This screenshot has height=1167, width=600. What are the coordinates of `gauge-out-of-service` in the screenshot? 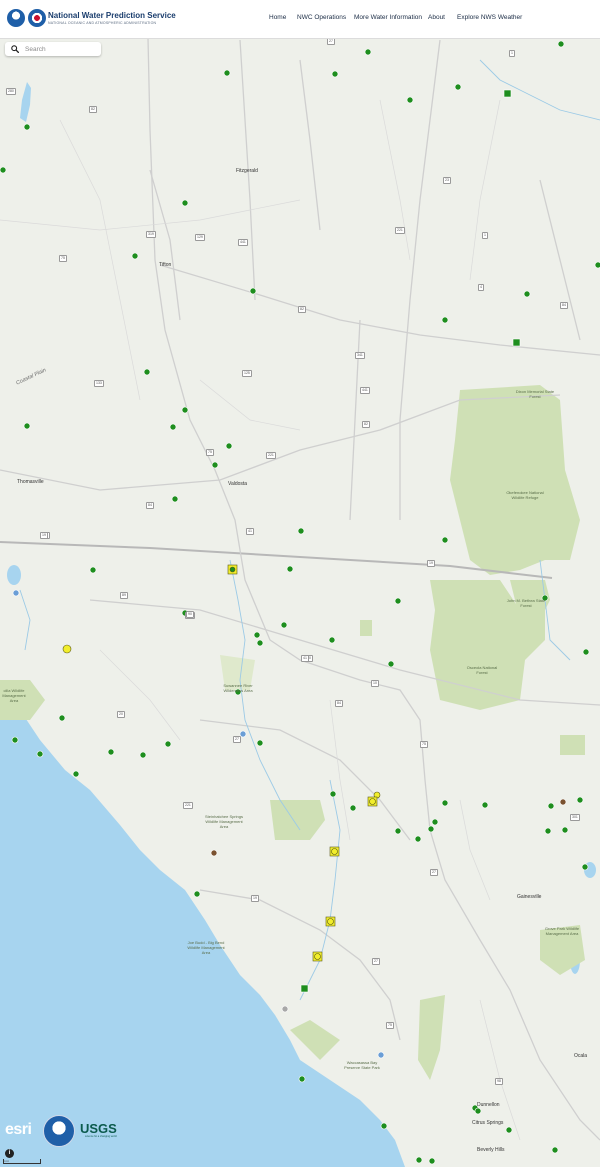 It's located at (285, 1009).